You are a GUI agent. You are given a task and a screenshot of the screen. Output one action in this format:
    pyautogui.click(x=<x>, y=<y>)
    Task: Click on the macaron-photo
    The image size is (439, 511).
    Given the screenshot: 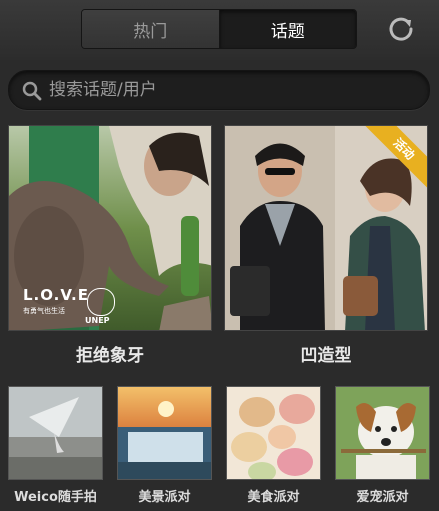 What is the action you would take?
    pyautogui.click(x=273, y=433)
    